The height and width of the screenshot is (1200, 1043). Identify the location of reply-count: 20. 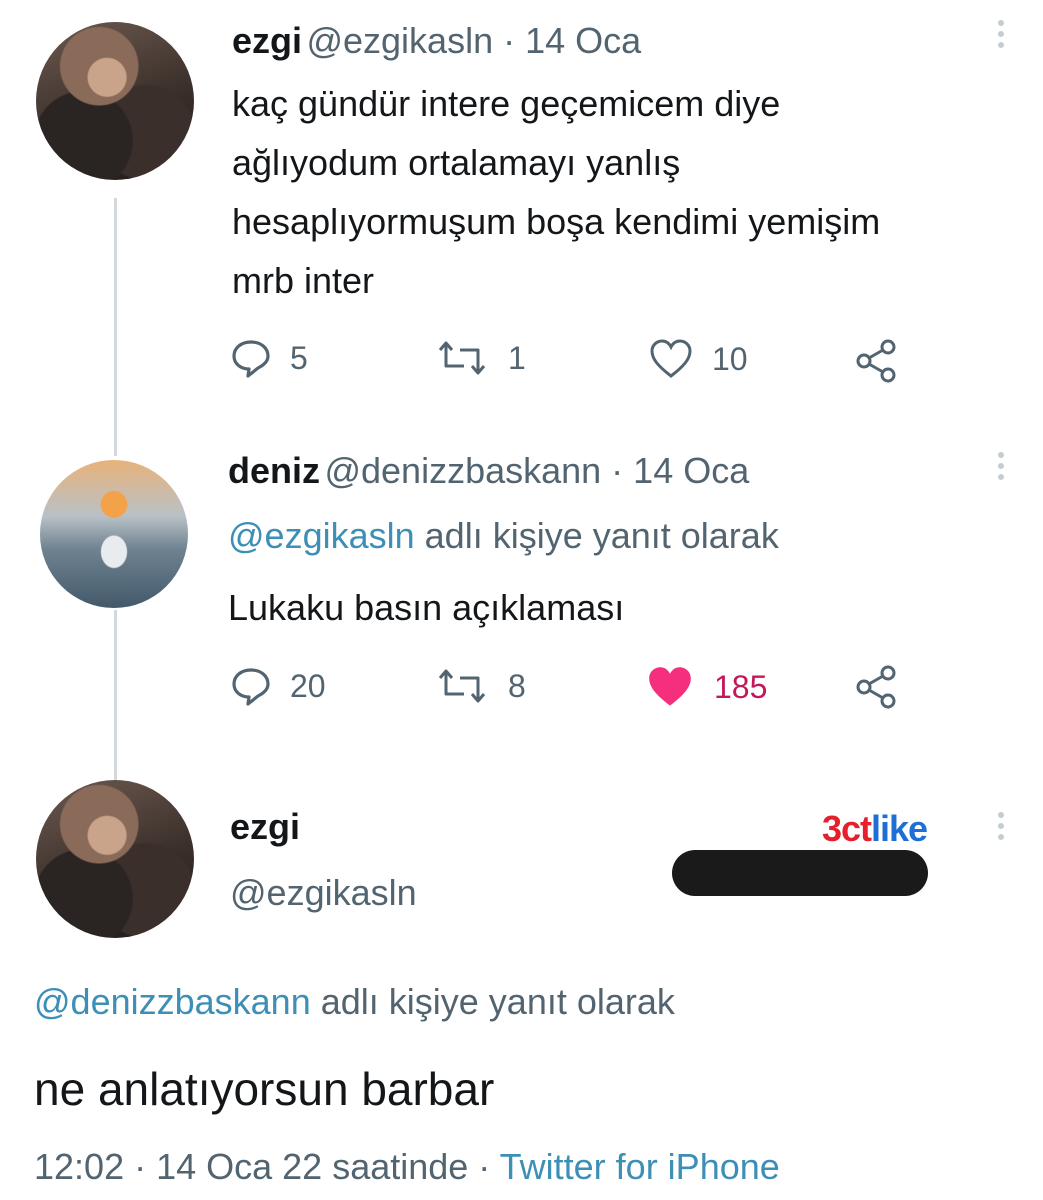
(308, 685).